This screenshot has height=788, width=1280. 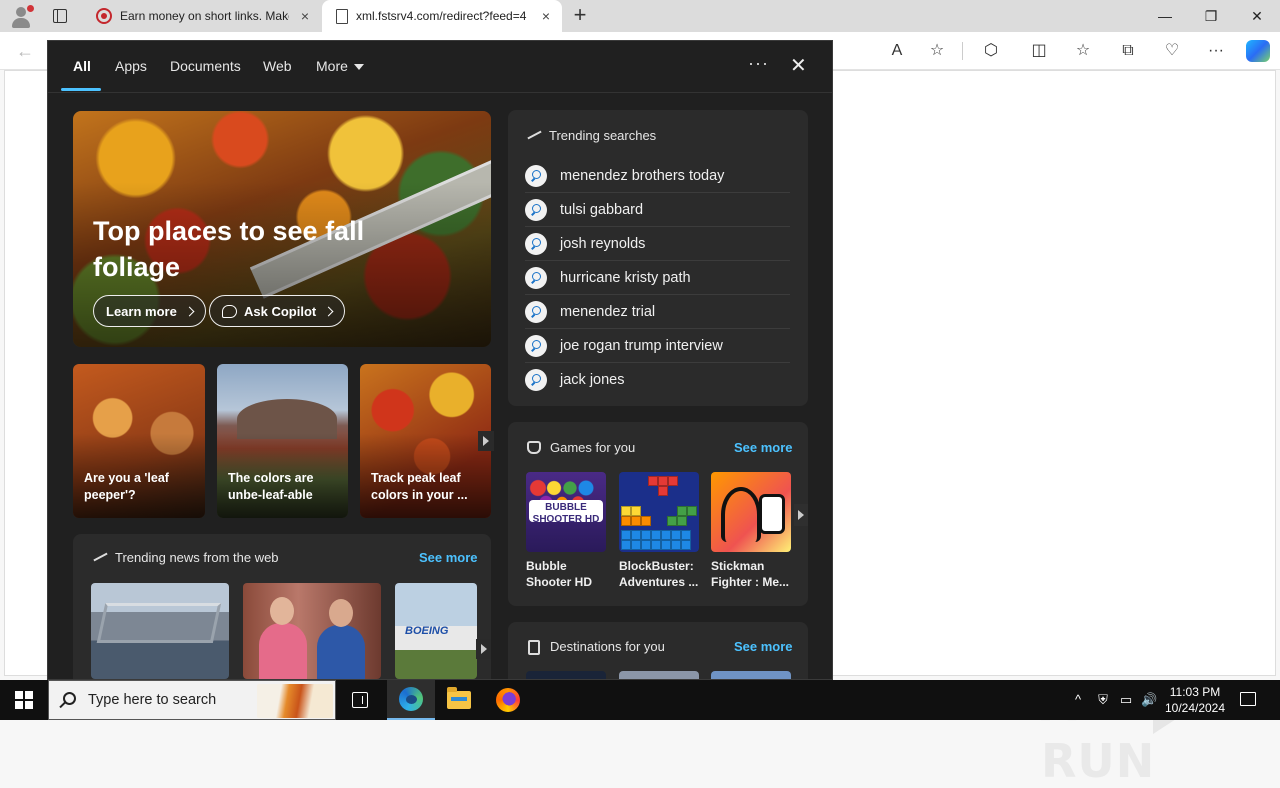 I want to click on hero-title: Top places to see fall foliage, so click(x=229, y=249).